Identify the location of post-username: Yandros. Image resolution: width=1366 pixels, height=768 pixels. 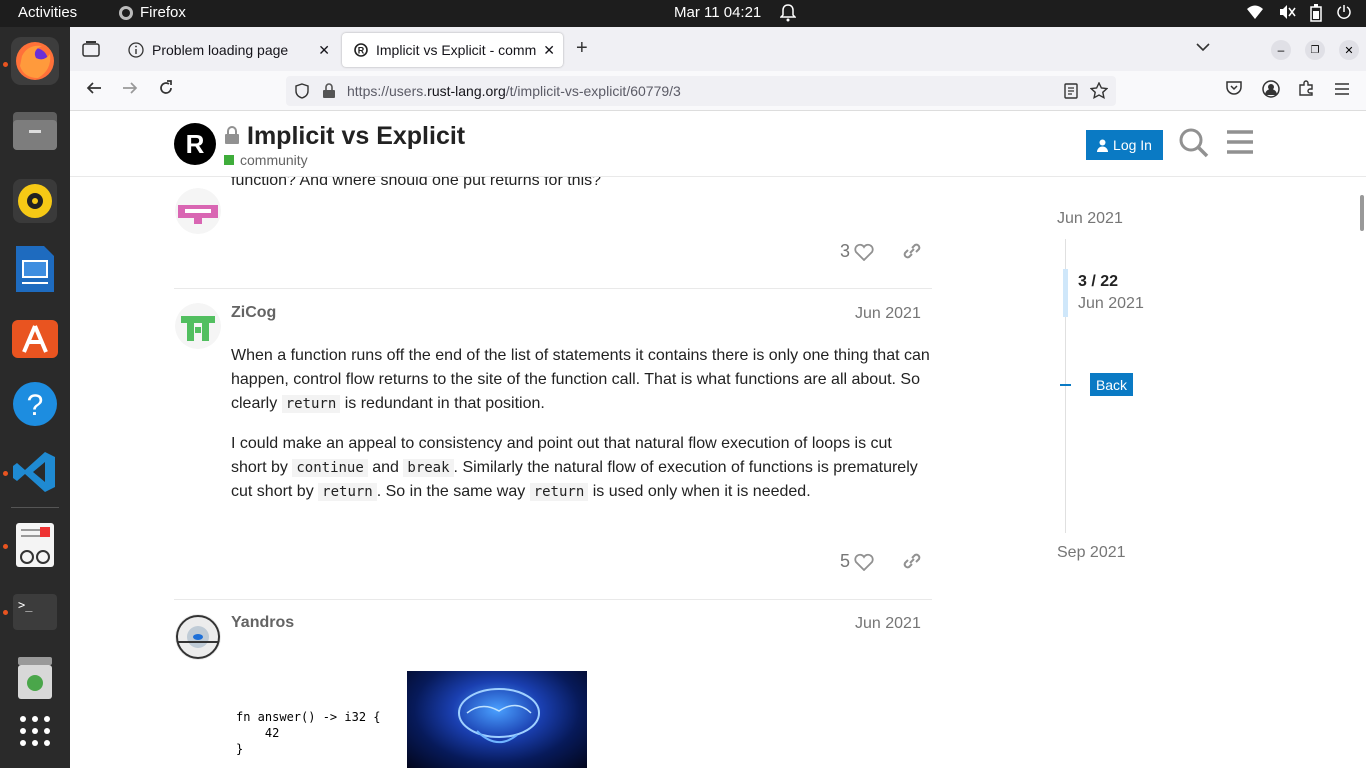
(262, 623).